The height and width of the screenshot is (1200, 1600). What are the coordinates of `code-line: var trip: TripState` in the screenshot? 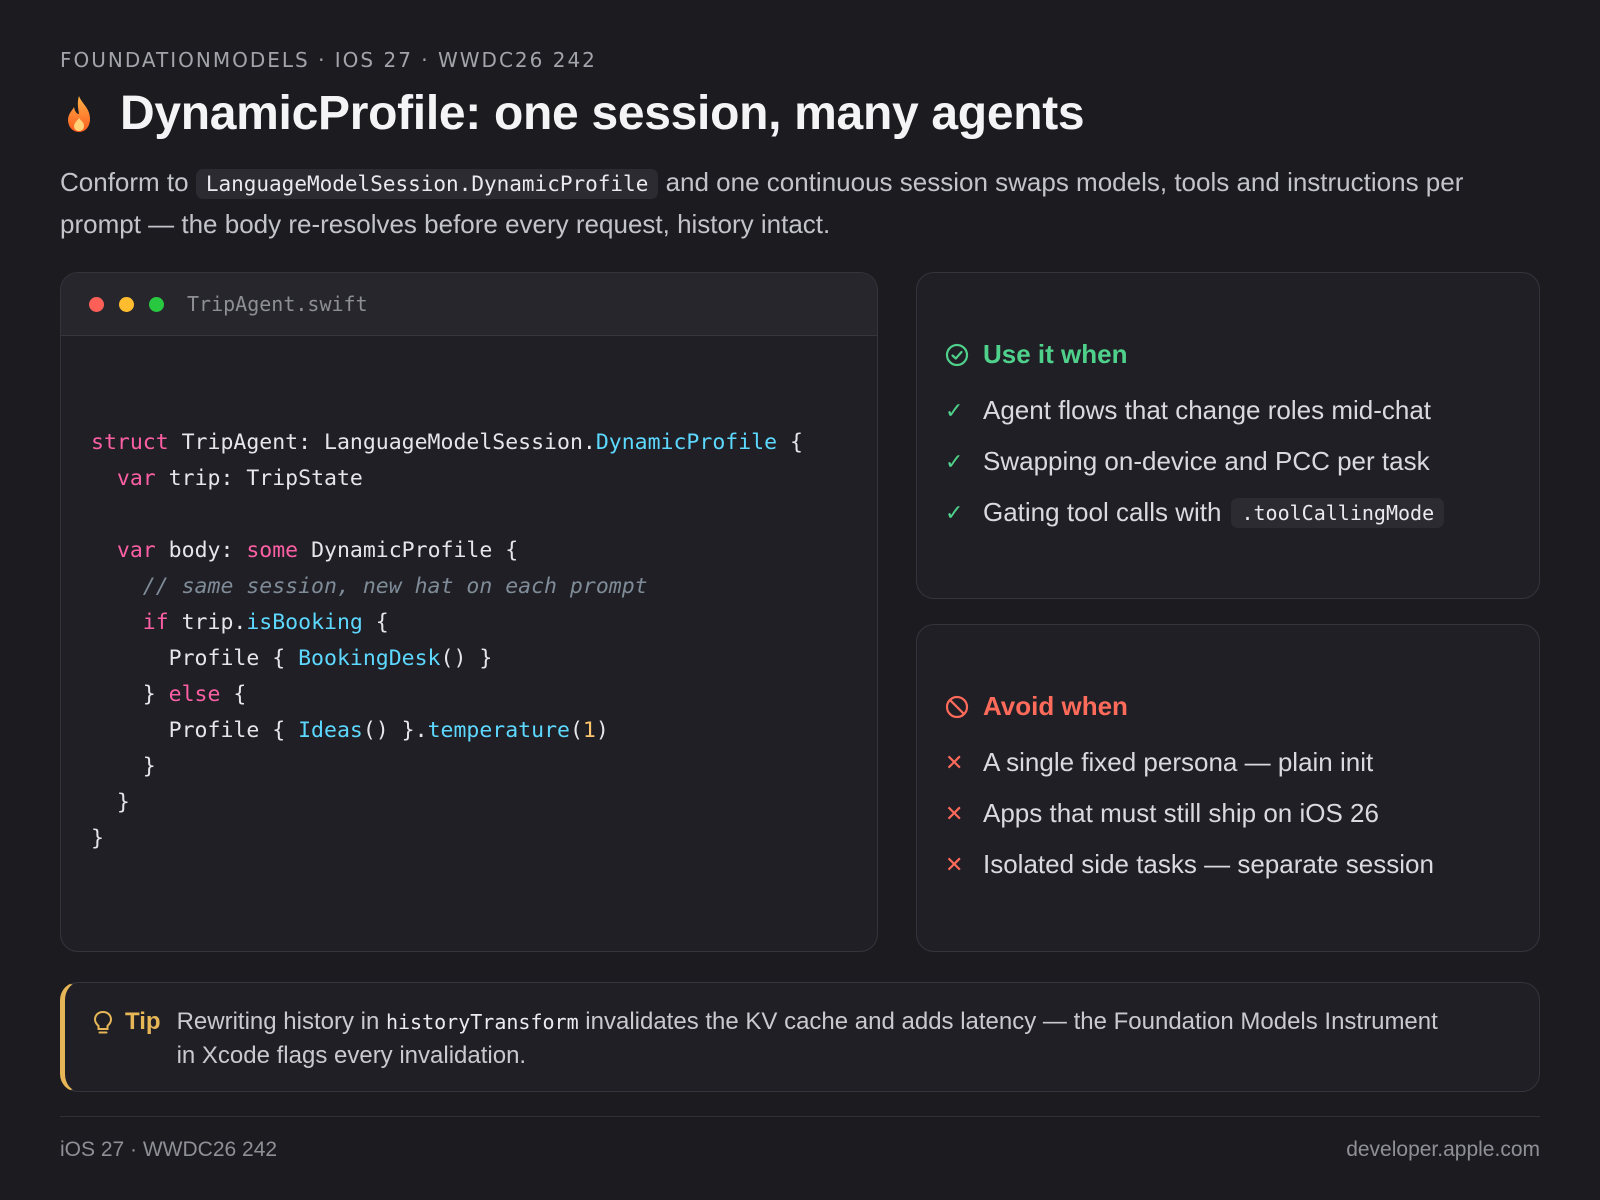 It's located at (447, 479).